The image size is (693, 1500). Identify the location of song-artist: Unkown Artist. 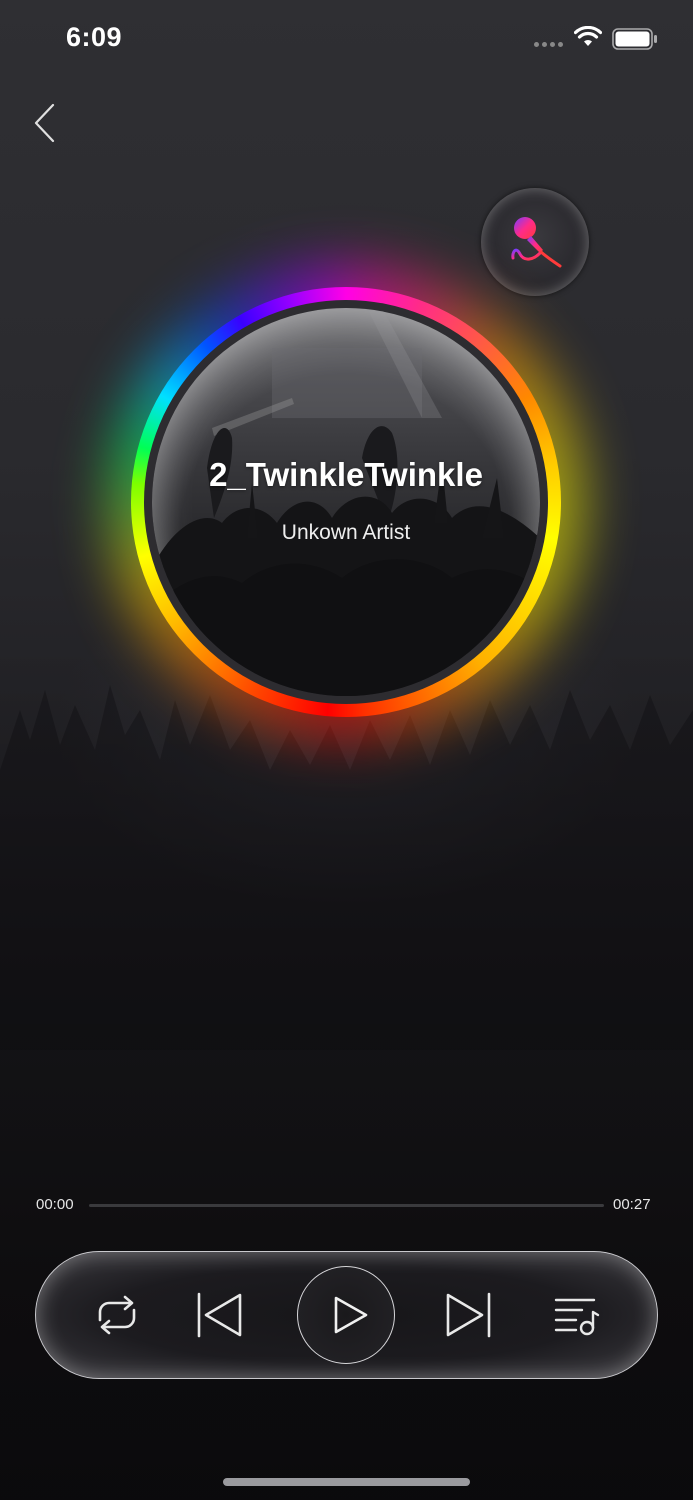
(346, 532).